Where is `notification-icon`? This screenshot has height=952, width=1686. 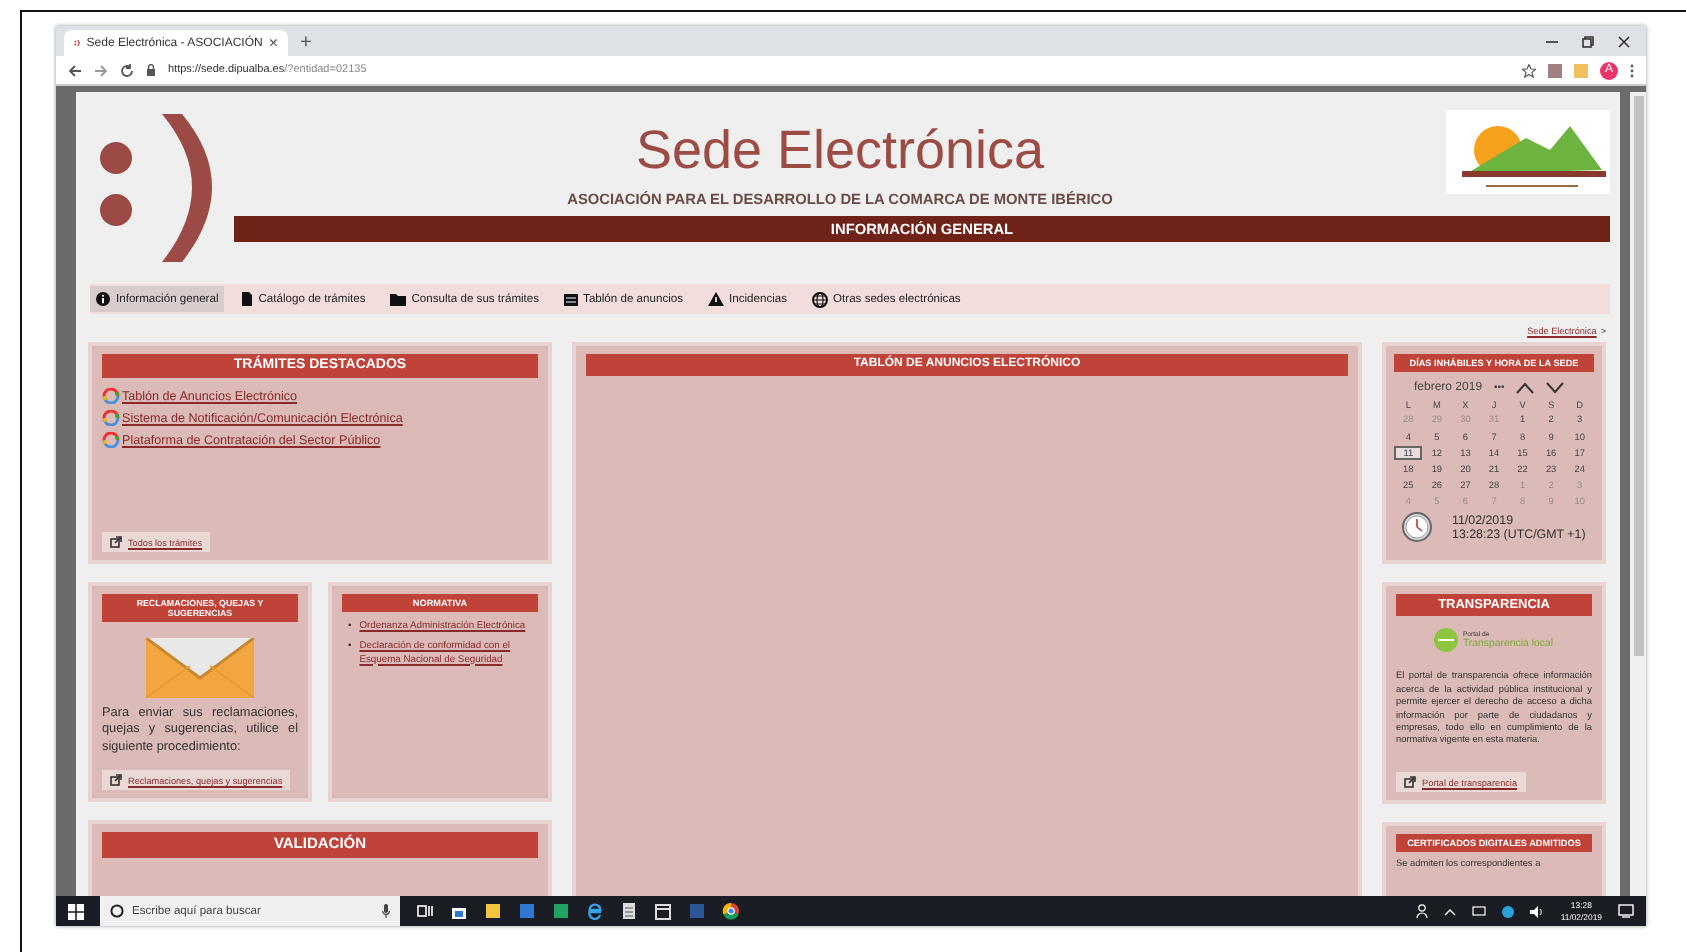
notification-icon is located at coordinates (1626, 911).